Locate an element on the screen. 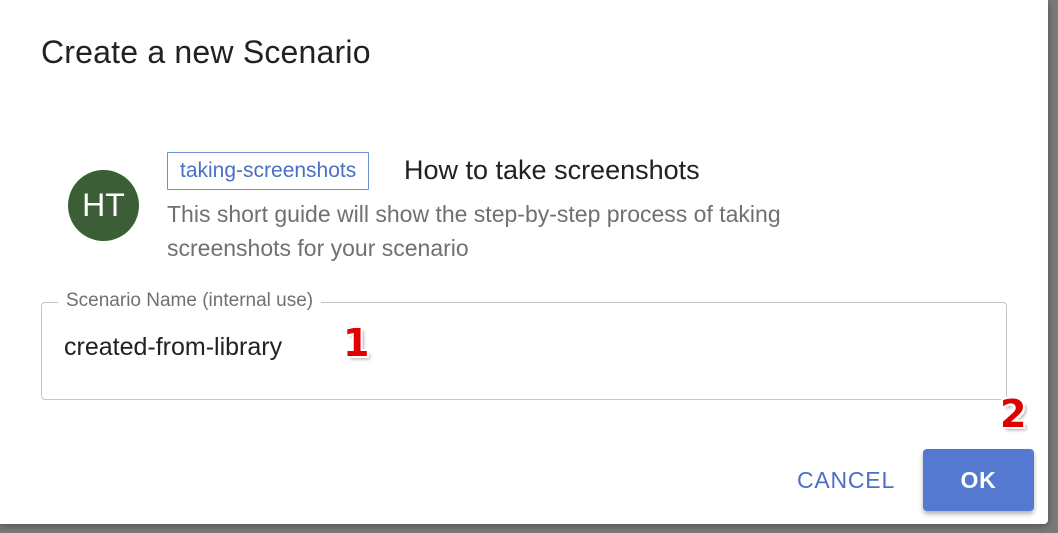 This screenshot has height=533, width=1058. cancel-button: CANCEL is located at coordinates (846, 480).